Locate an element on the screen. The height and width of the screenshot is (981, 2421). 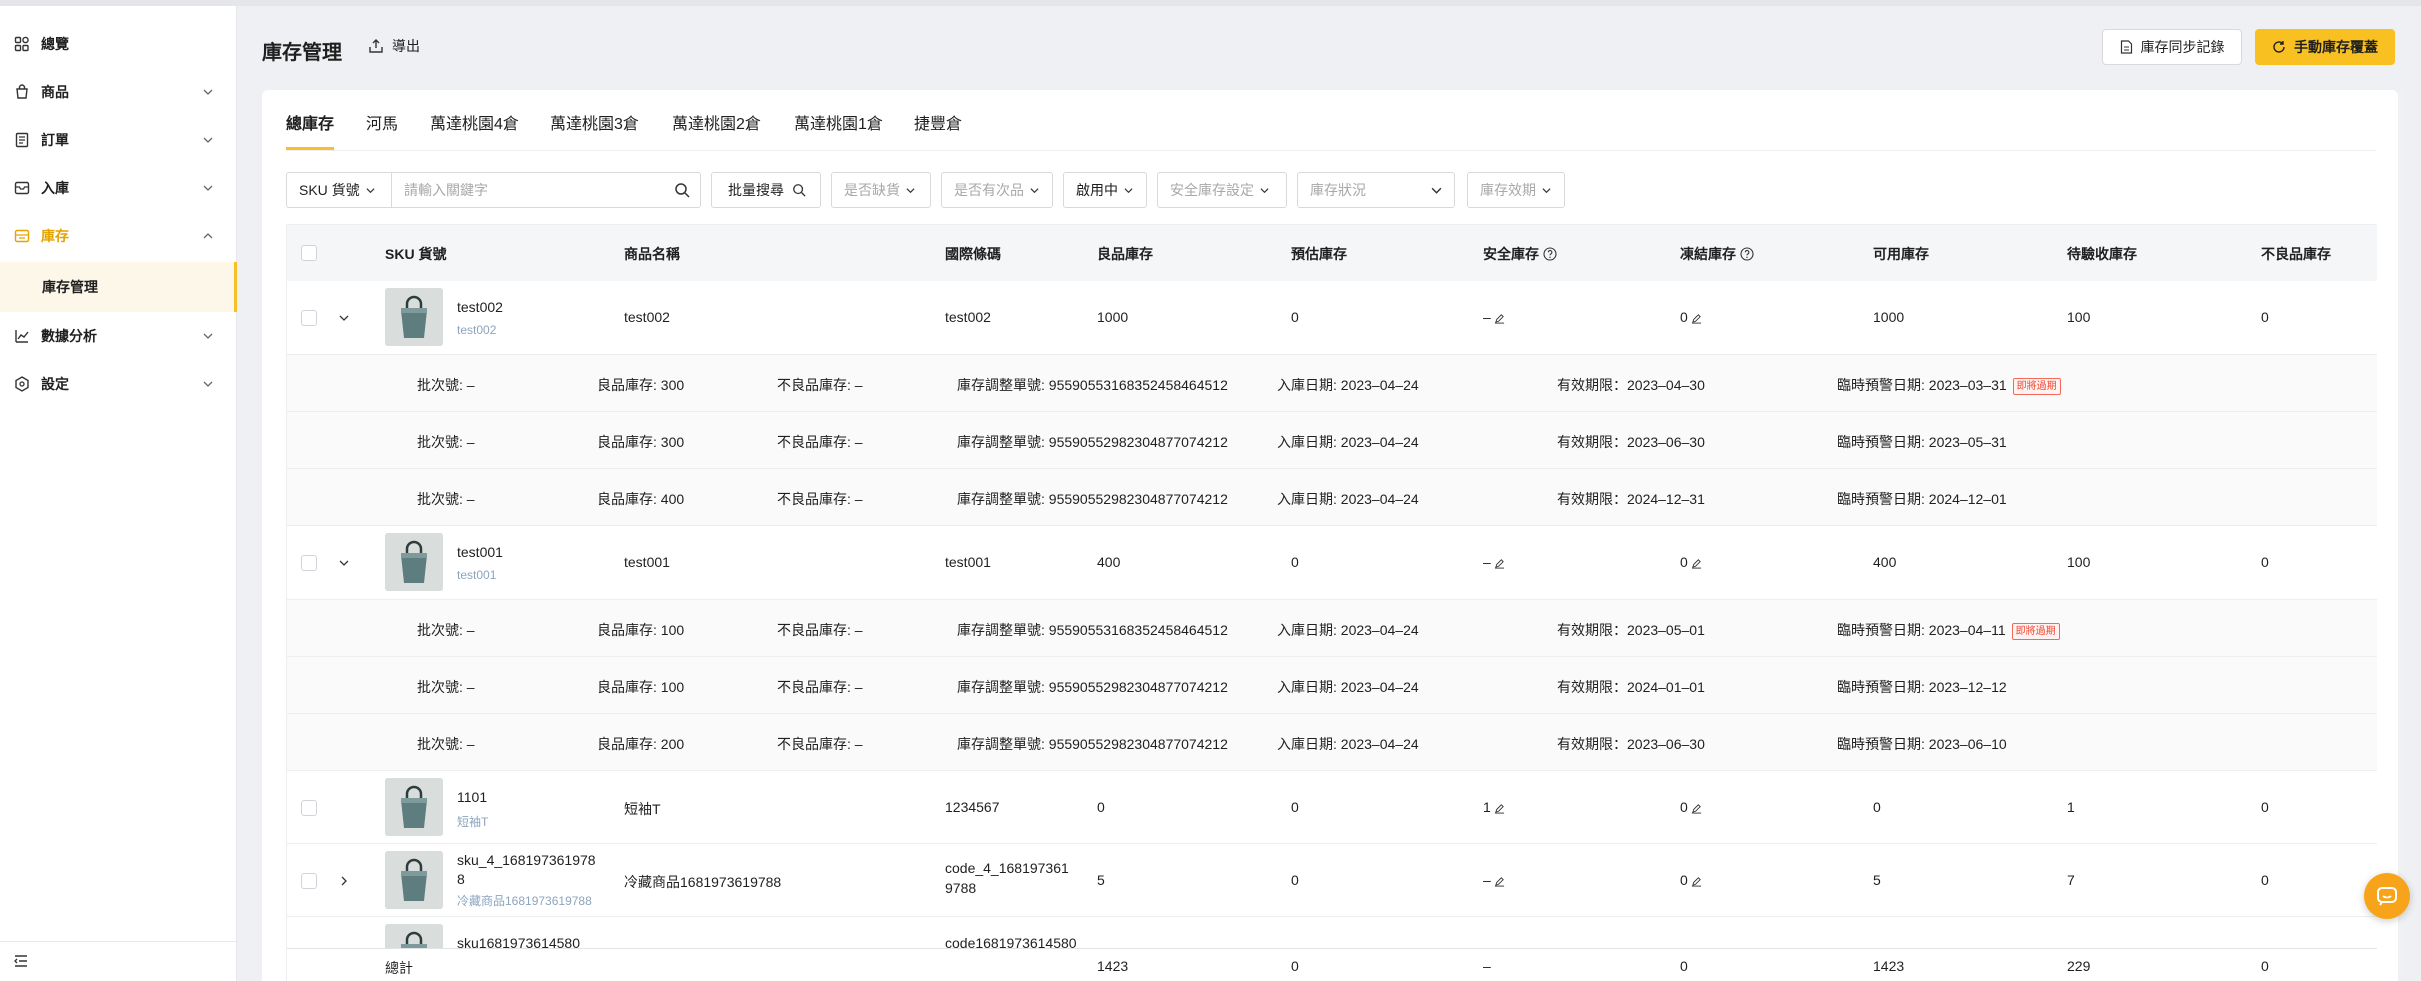
sidebar-item-analytics: 數據分析 is located at coordinates (118, 336).